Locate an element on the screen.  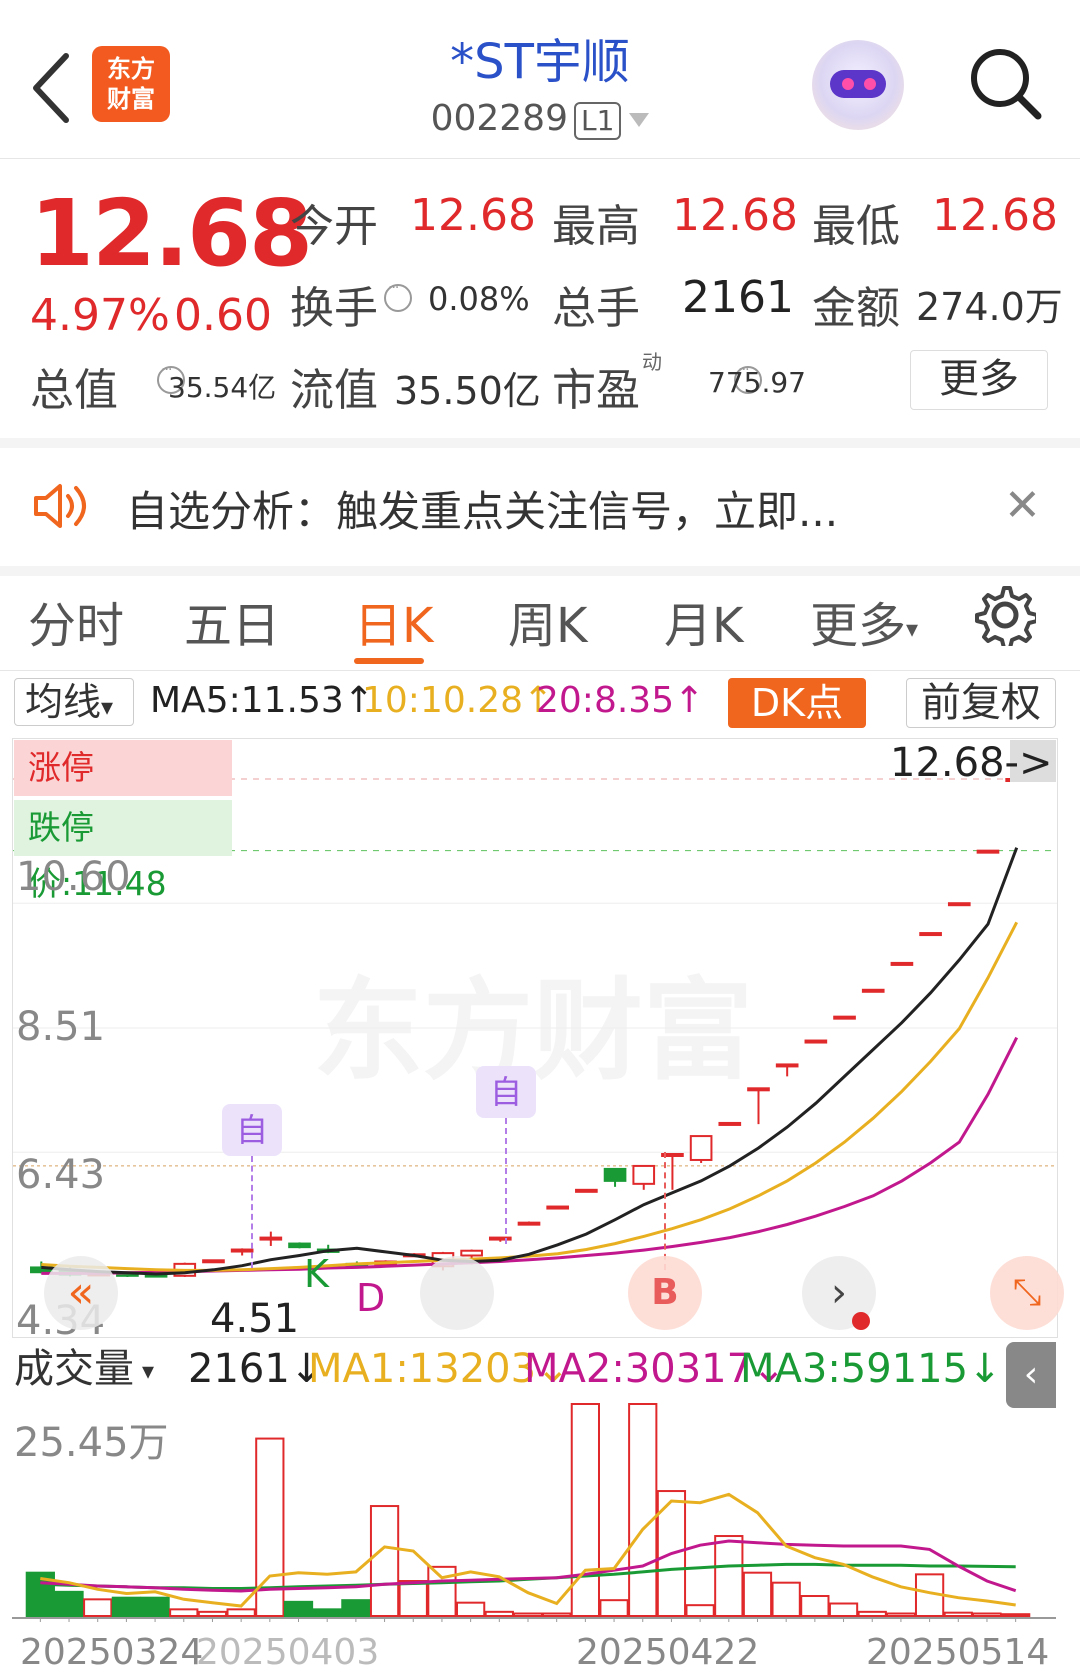
tab-weekly-k: 周K is located at coordinates (547, 621).